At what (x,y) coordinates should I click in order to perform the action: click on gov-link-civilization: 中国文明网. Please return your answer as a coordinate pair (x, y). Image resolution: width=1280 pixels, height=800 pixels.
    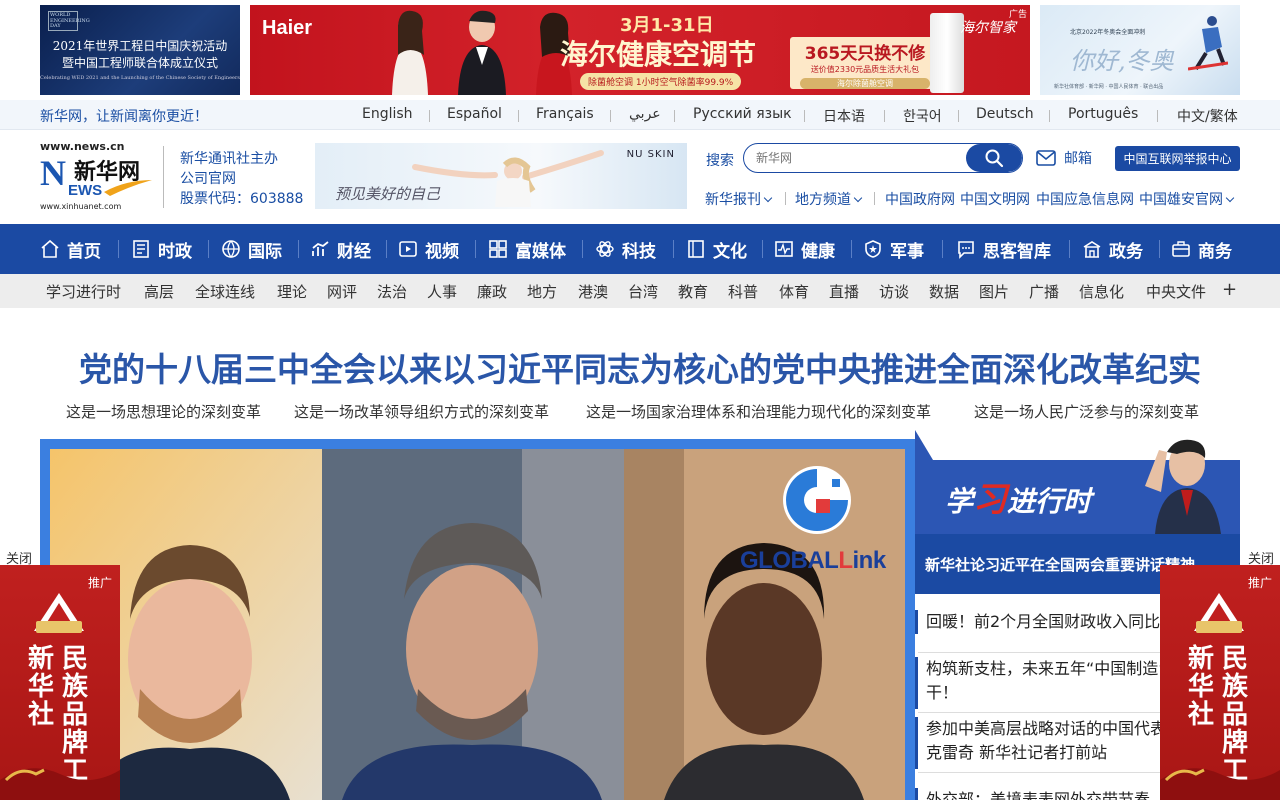
    Looking at the image, I should click on (995, 199).